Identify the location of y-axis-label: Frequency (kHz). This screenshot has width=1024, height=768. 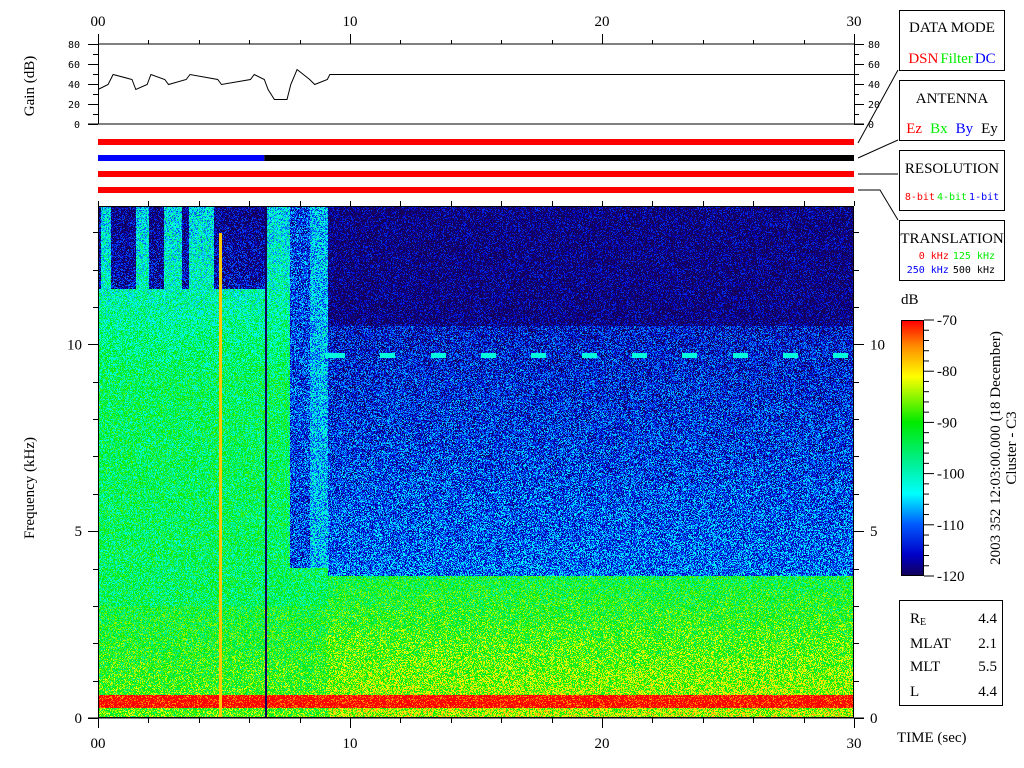
(30, 488).